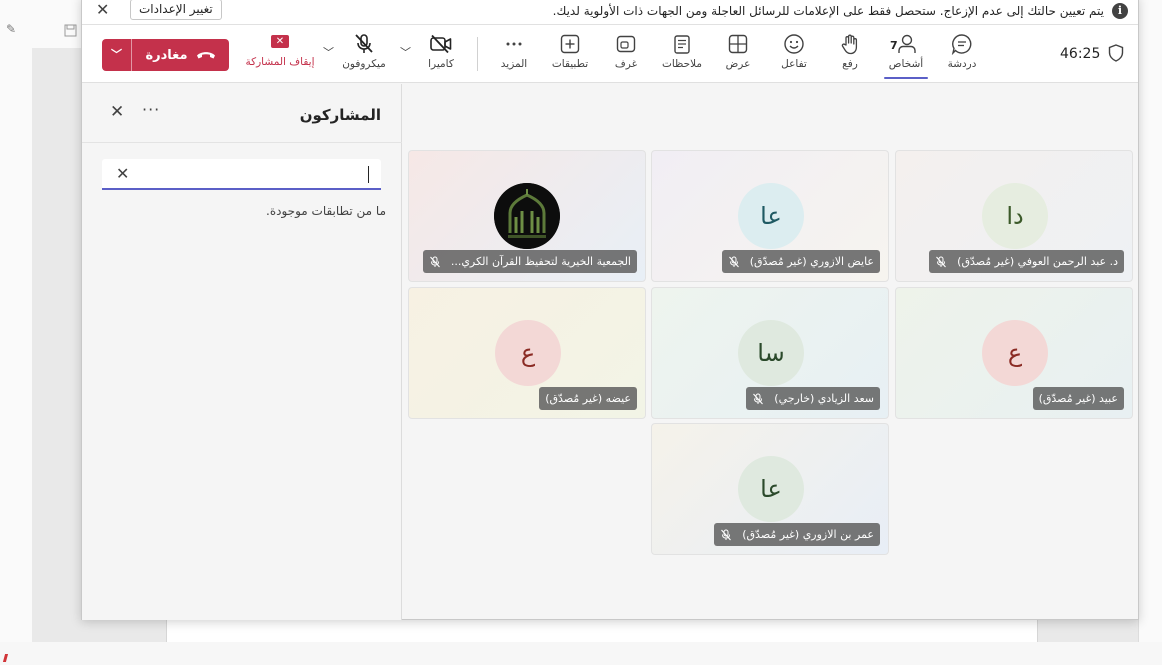 This screenshot has height=665, width=1162. I want to click on participant-name-tag: د. عبد الرحمن العوفي (غير مُصدّق), so click(1026, 261).